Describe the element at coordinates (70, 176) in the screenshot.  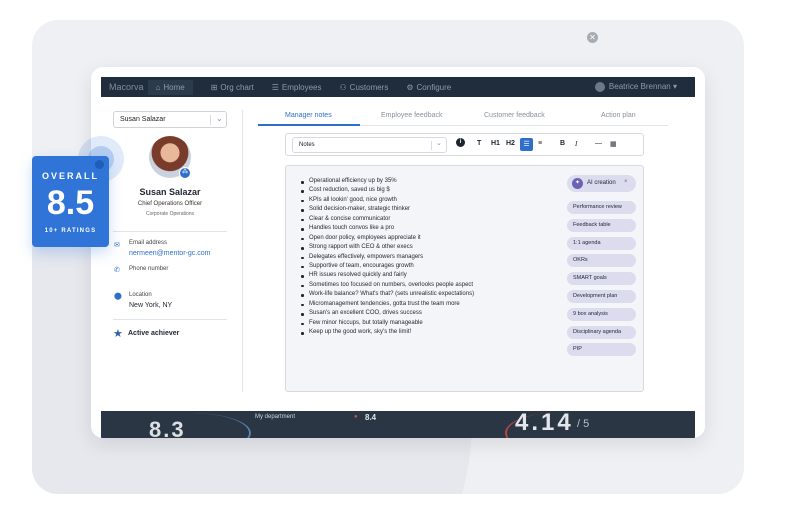
I see `overall-label: OVERALL` at that location.